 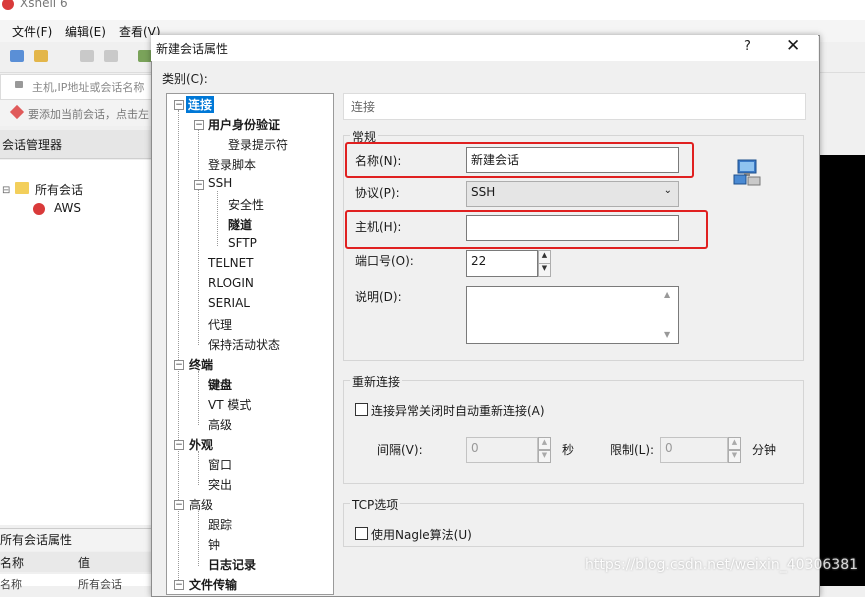 What do you see at coordinates (67, 208) in the screenshot?
I see `session-tree-aws: AWS` at bounding box center [67, 208].